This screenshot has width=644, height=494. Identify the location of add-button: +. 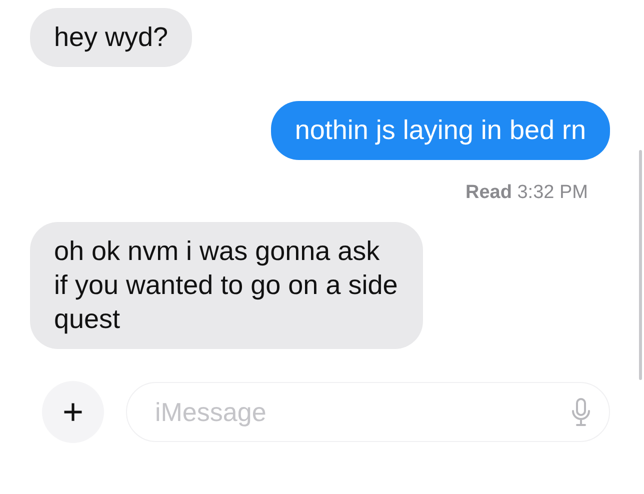
(73, 412).